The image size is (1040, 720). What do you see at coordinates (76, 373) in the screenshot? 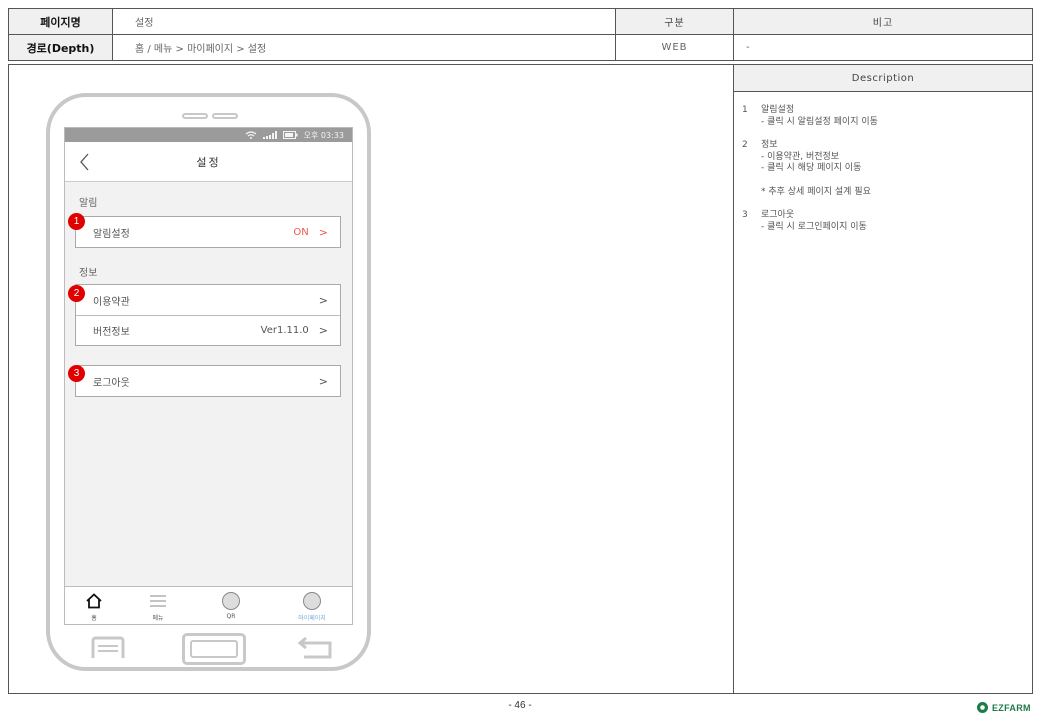
I see `annotation-badge-3: 3` at bounding box center [76, 373].